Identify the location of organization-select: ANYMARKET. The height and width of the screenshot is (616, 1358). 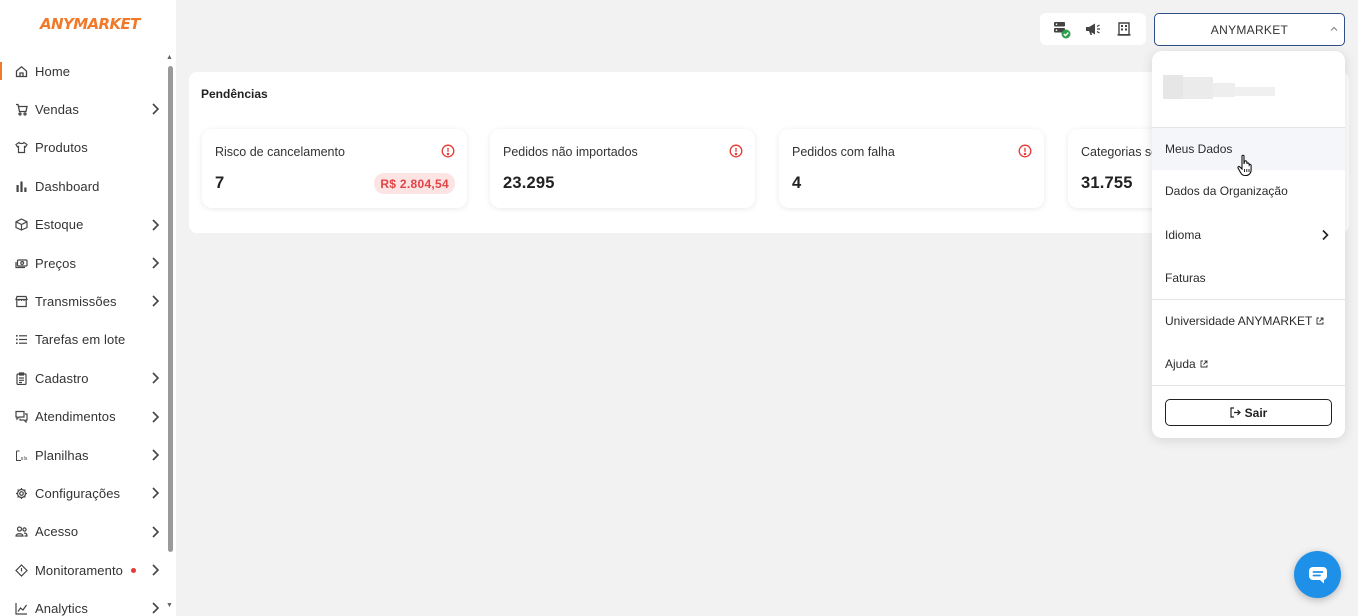
(1249, 29).